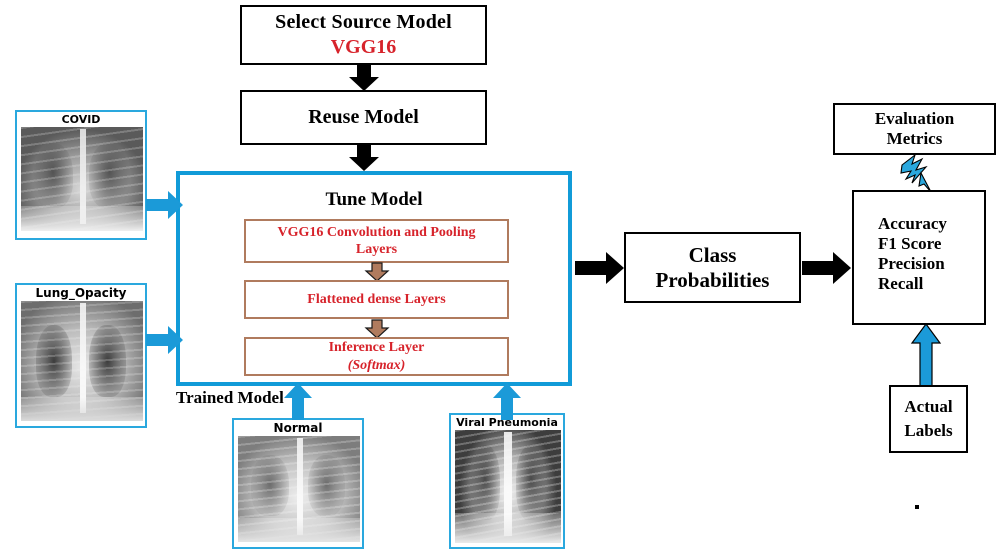  What do you see at coordinates (926, 354) in the screenshot?
I see `up-arrow-icon-actual-labels-to-metrics` at bounding box center [926, 354].